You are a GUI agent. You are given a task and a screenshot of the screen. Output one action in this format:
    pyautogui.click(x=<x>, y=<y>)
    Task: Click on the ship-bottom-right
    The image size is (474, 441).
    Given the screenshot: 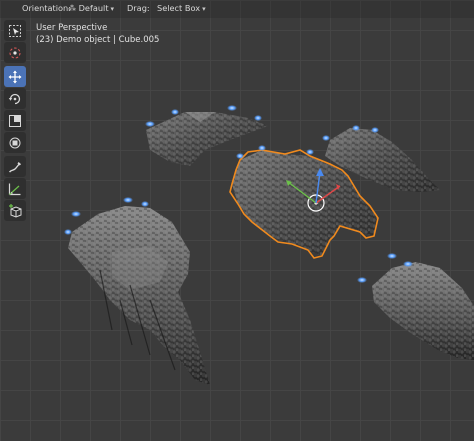 What is the action you would take?
    pyautogui.click(x=423, y=311)
    